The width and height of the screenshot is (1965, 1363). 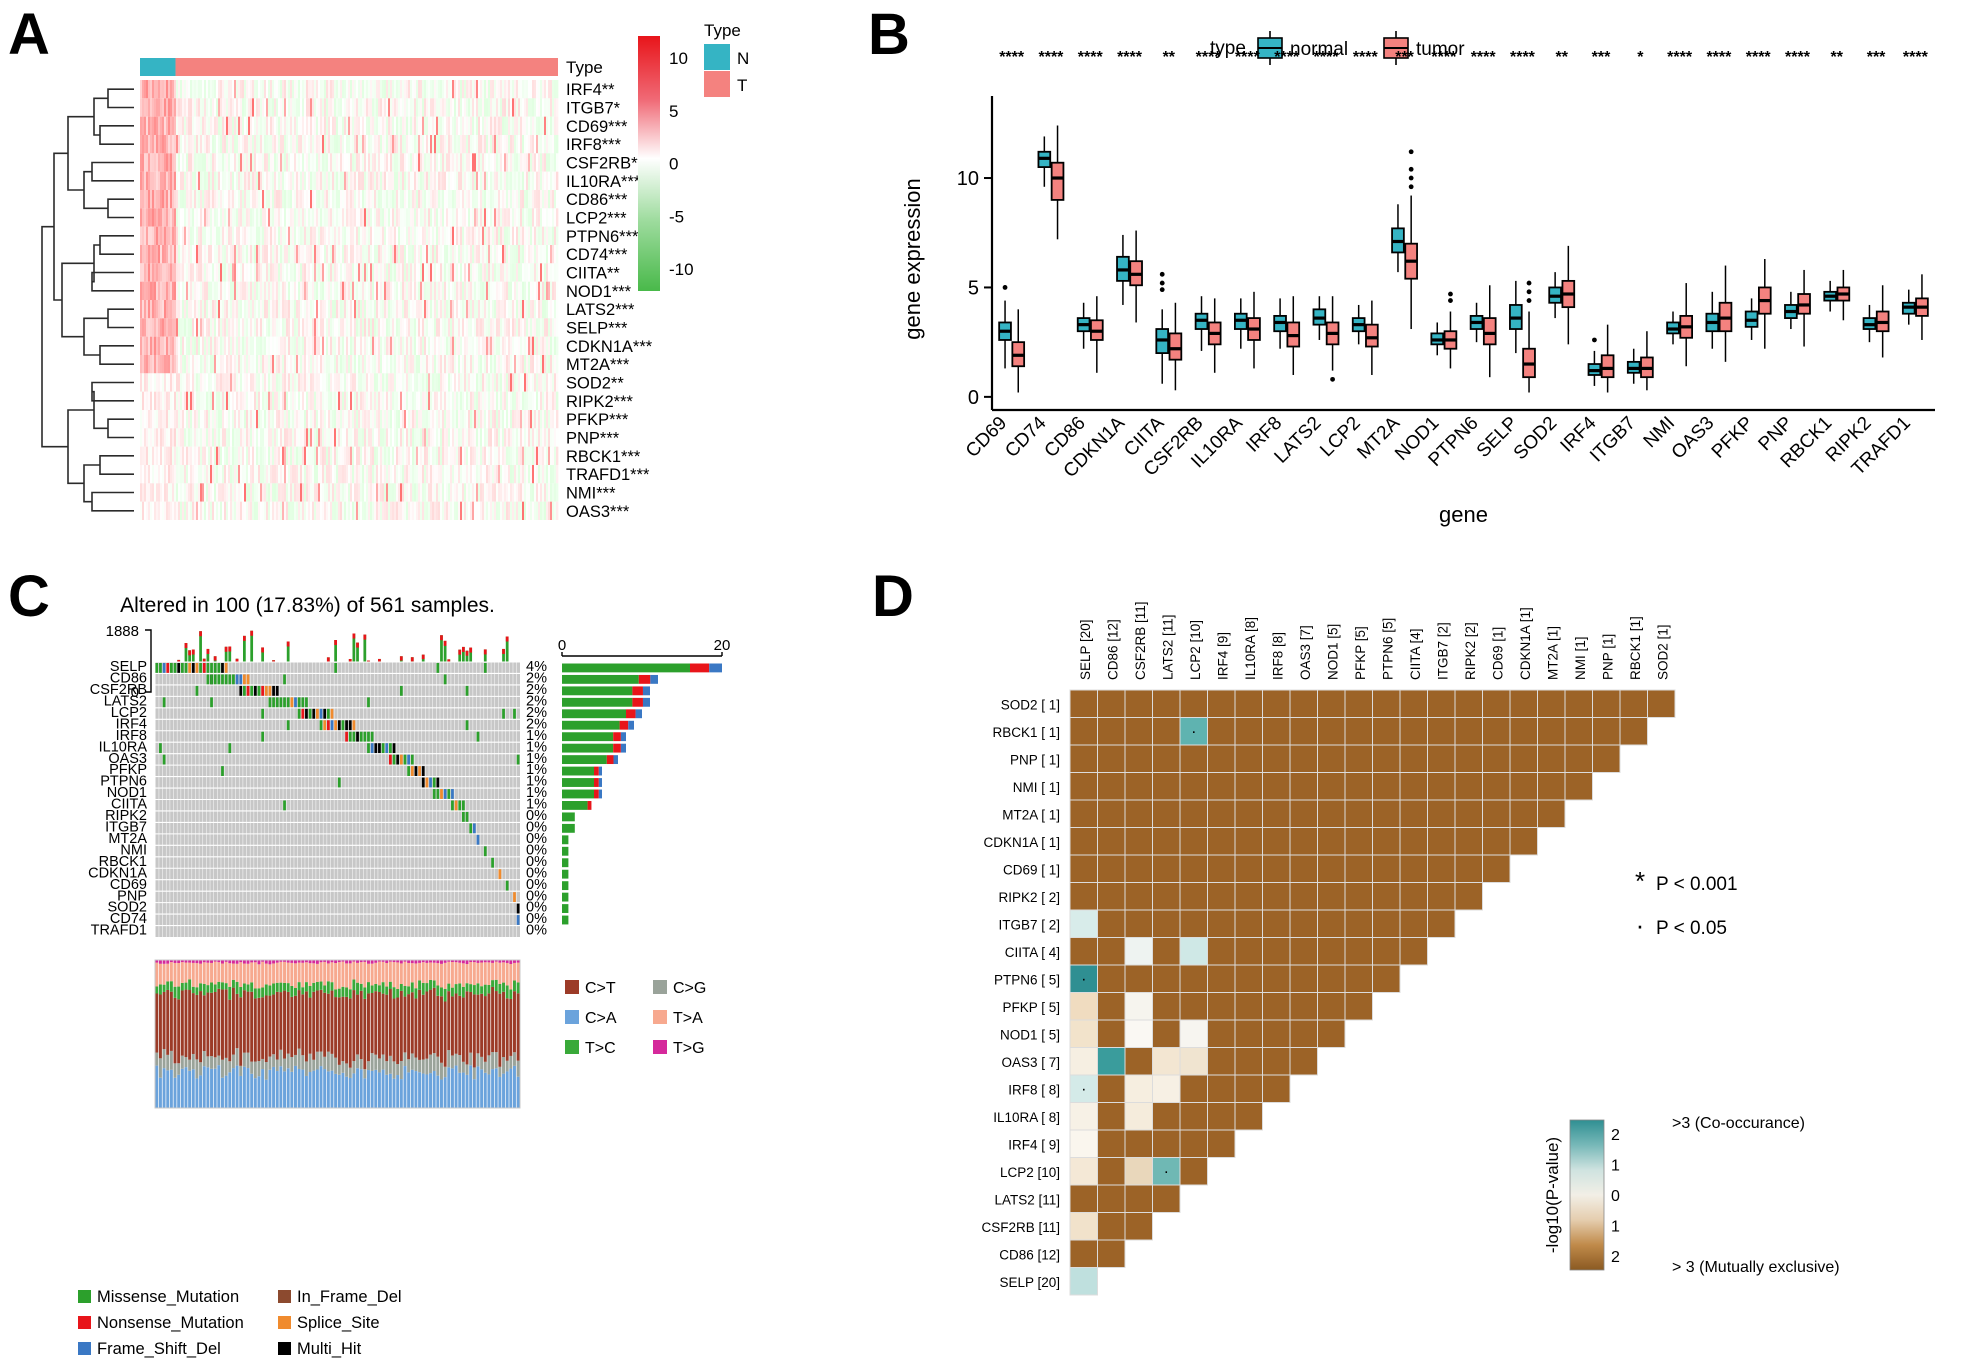 I want to click on outlier-point, so click(x=1529, y=292).